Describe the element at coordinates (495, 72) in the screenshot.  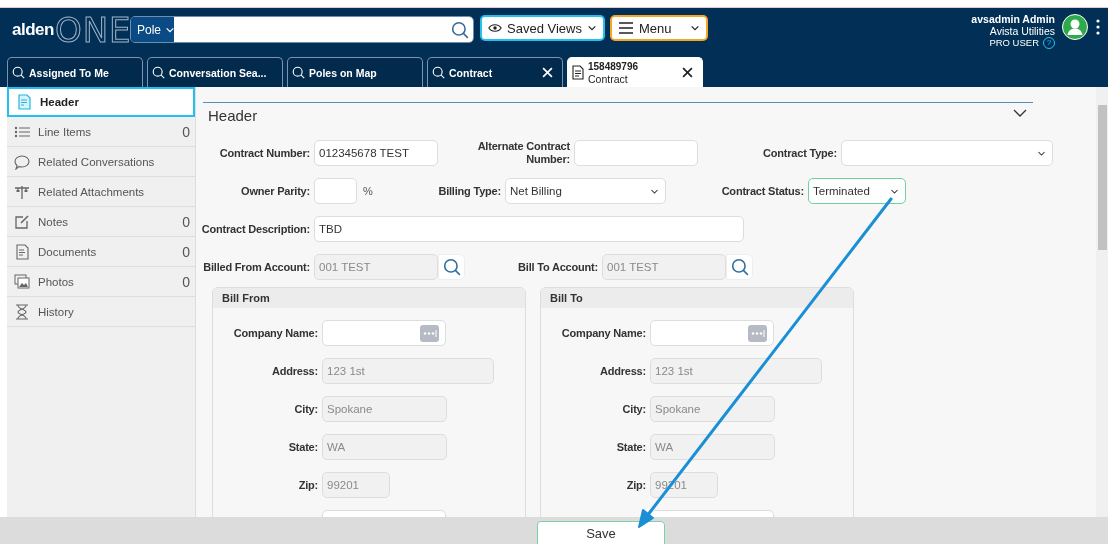
I see `tab: Contract` at that location.